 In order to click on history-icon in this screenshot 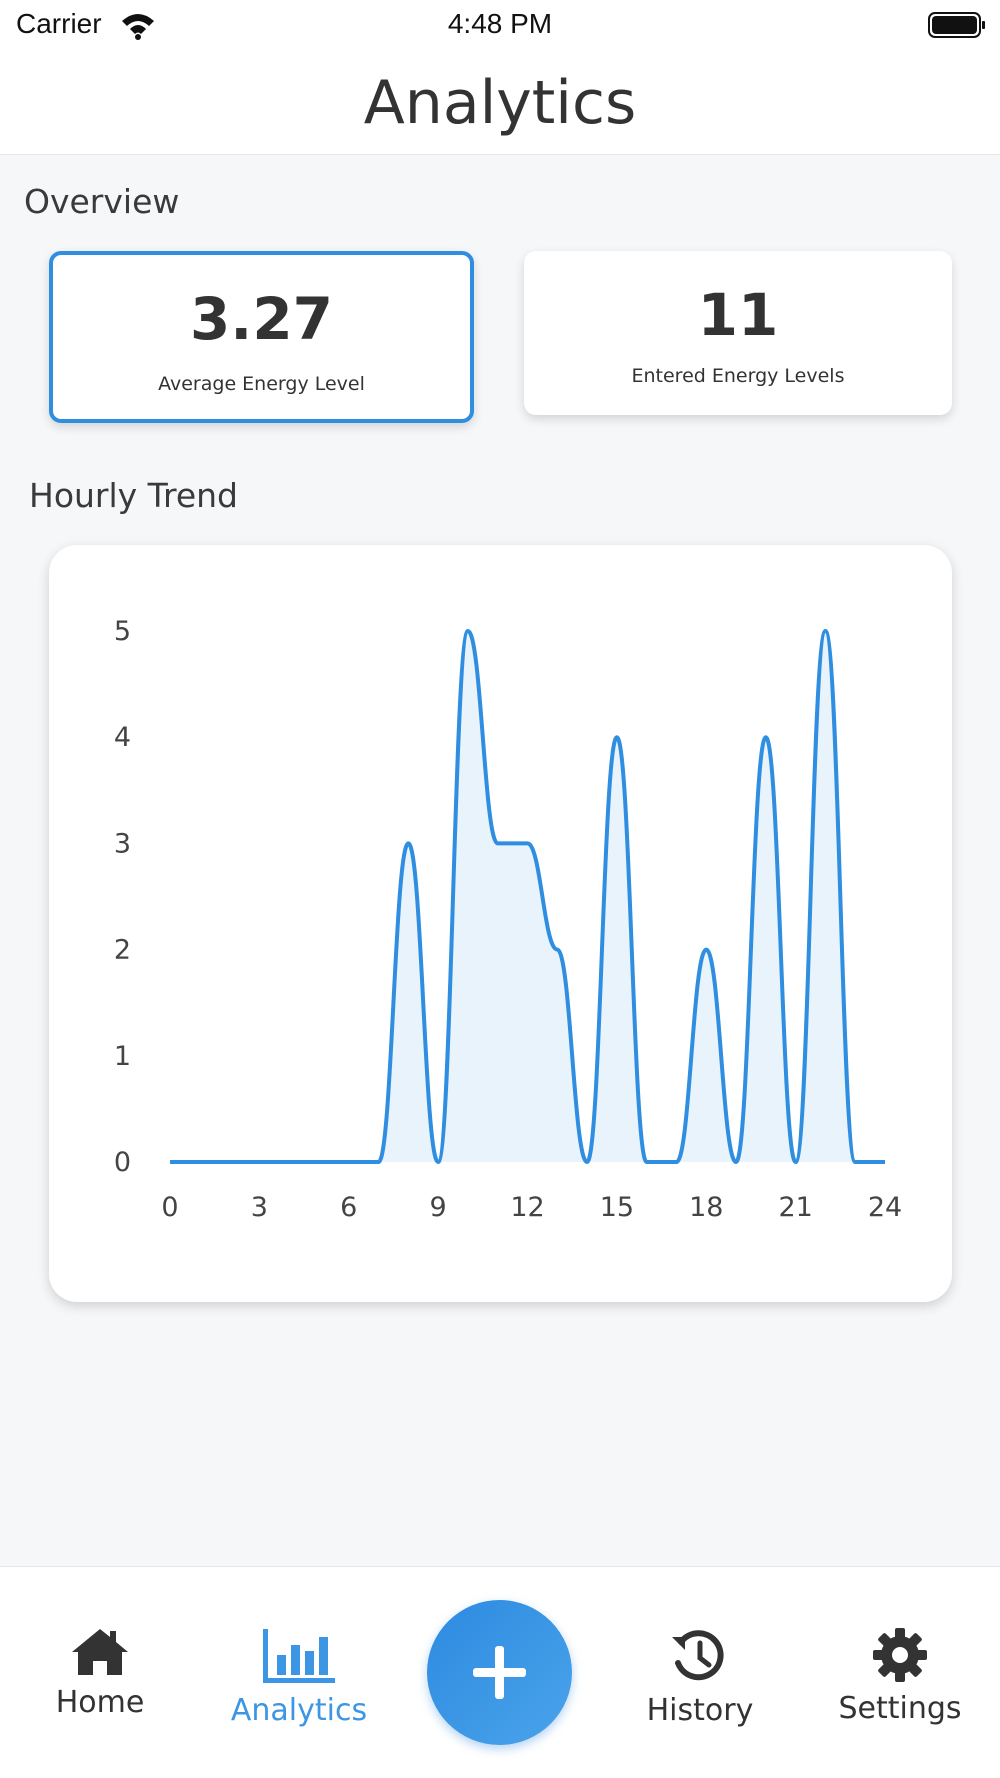, I will do `click(698, 1655)`.